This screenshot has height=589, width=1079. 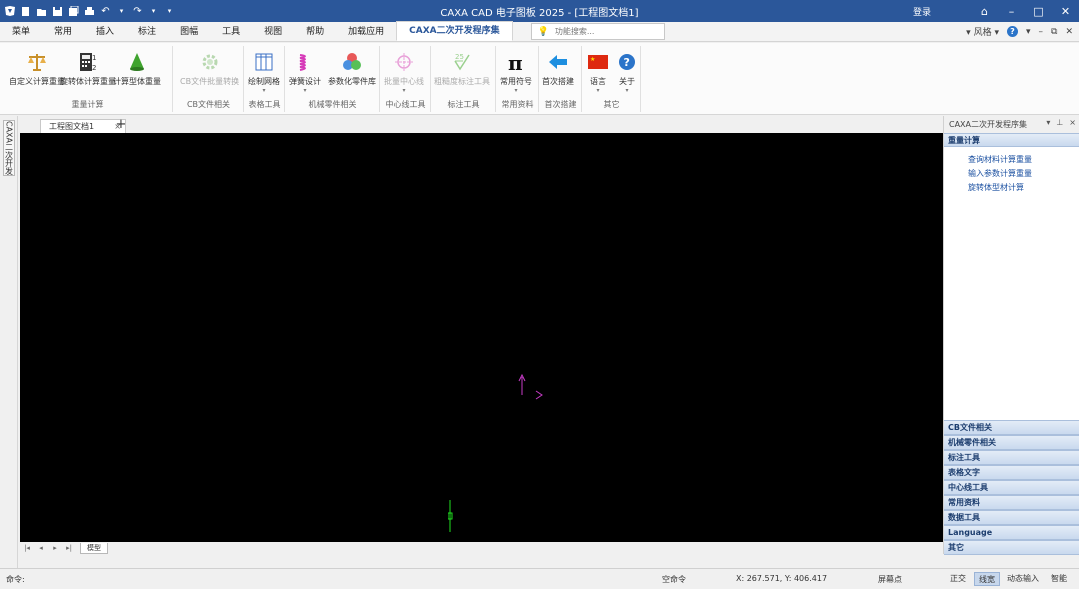 I want to click on panel-menu-icon: ▾, so click(x=1048, y=122).